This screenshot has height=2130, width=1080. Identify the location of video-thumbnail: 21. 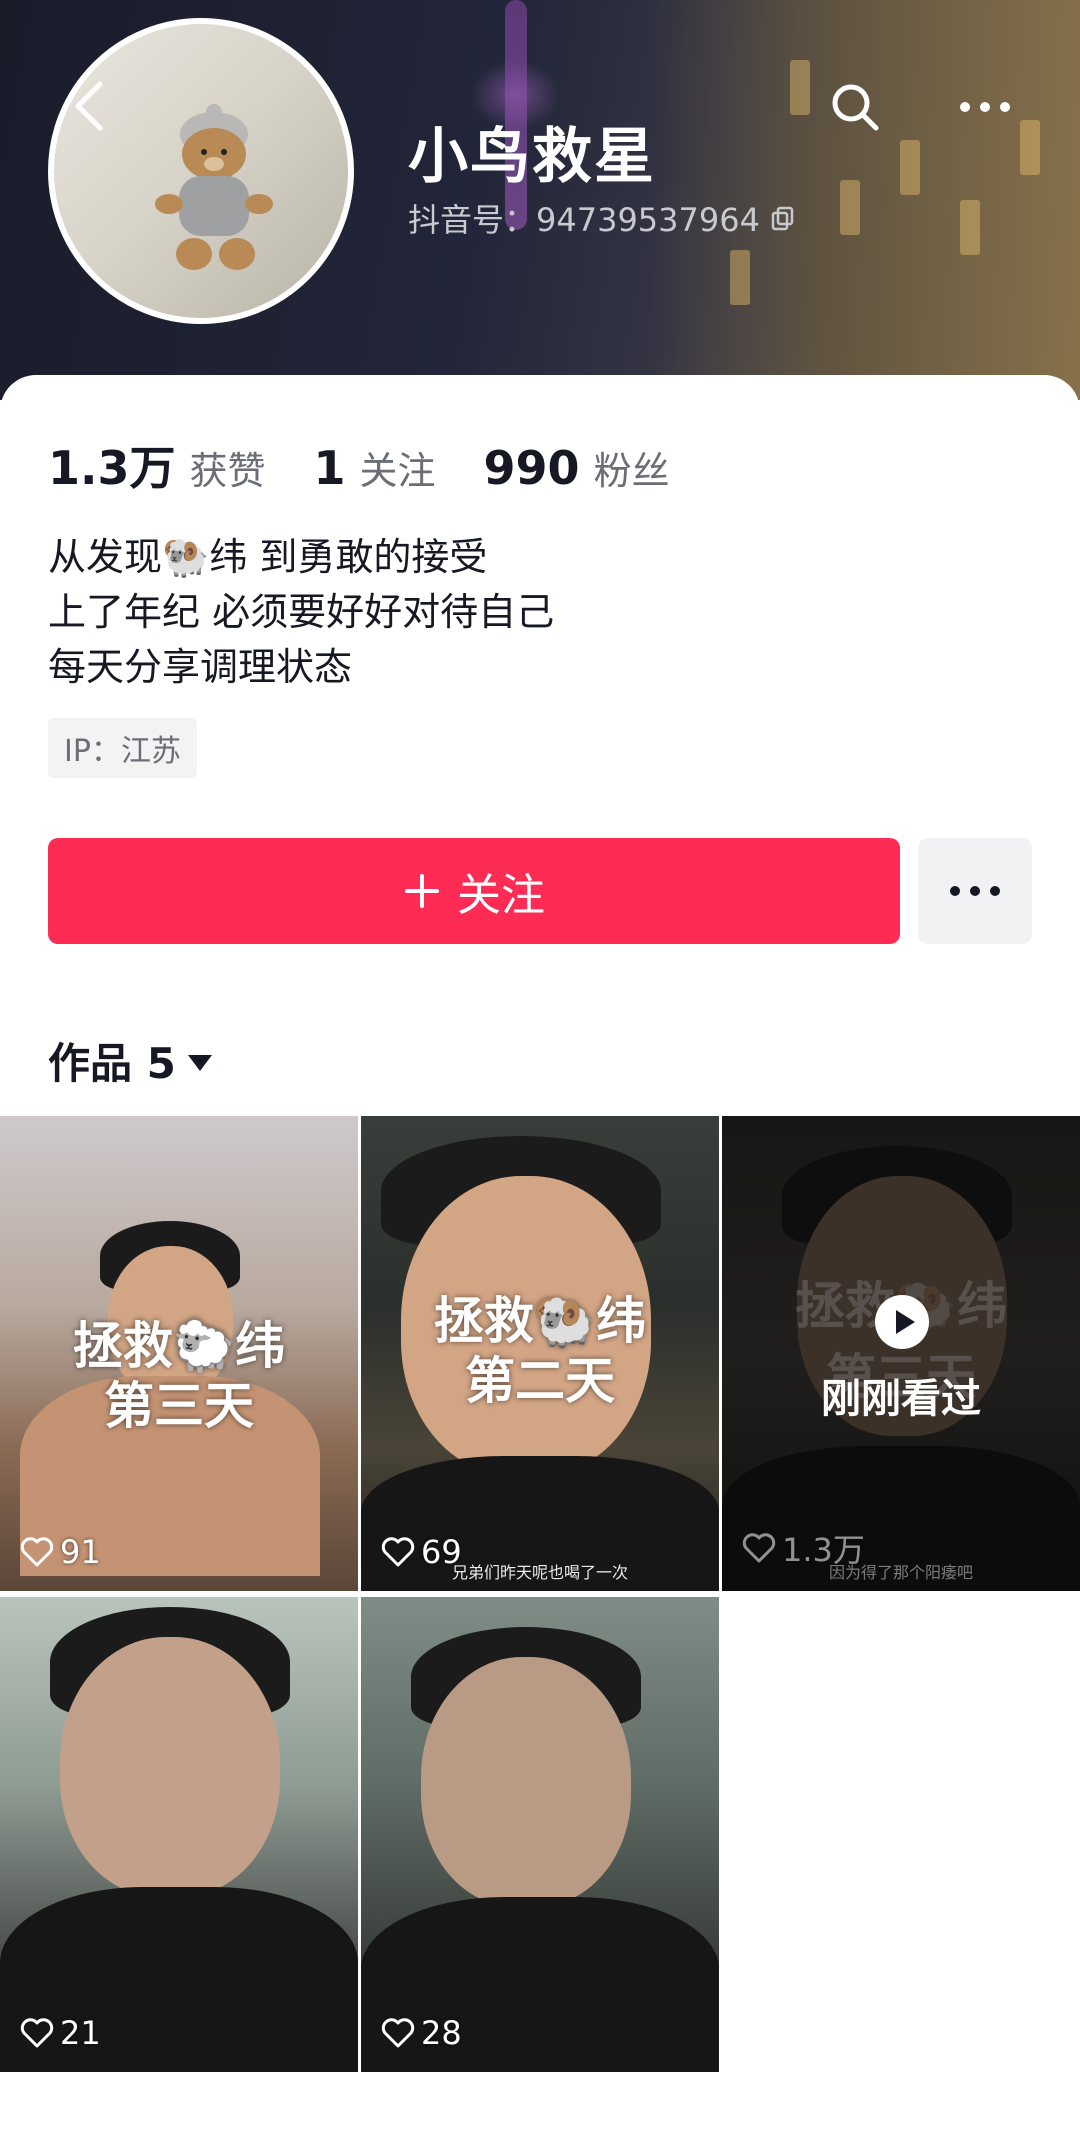
(179, 1834).